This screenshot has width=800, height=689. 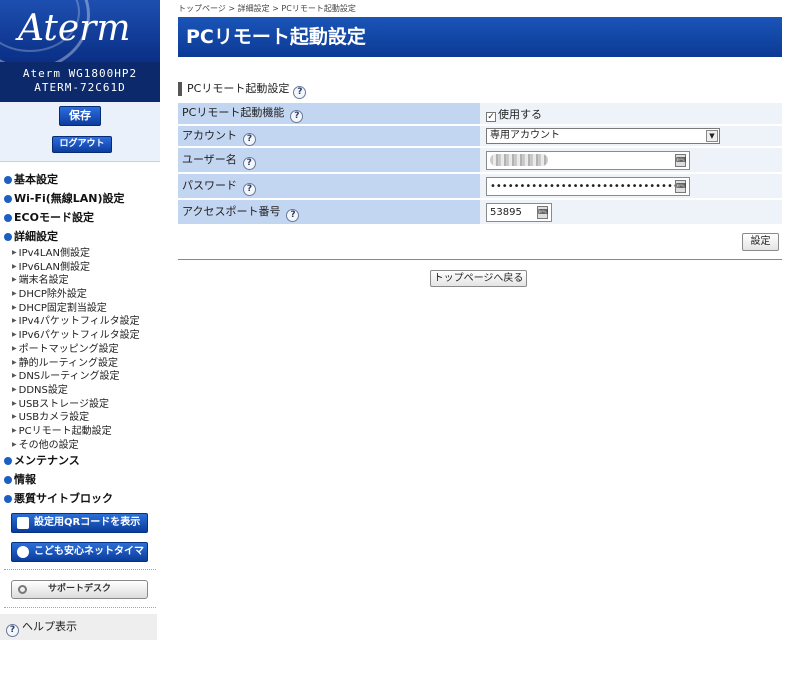 What do you see at coordinates (209, 135) in the screenshot?
I see `account-label: アカウント` at bounding box center [209, 135].